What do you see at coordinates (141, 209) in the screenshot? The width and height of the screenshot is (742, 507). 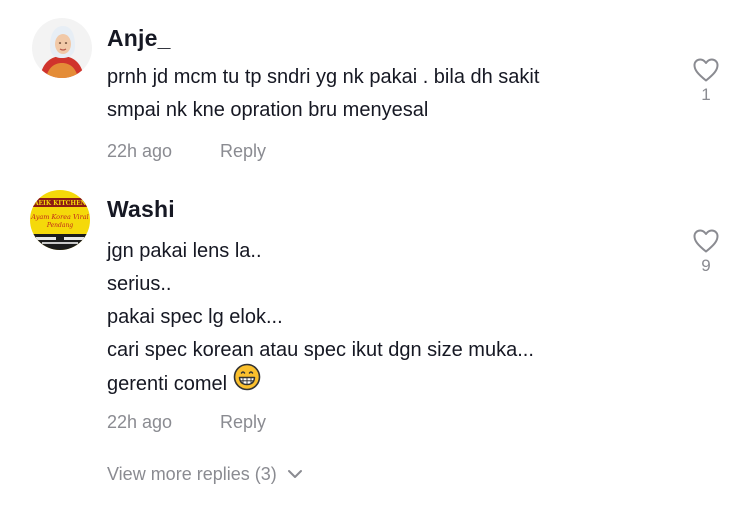 I see `username: Washi` at bounding box center [141, 209].